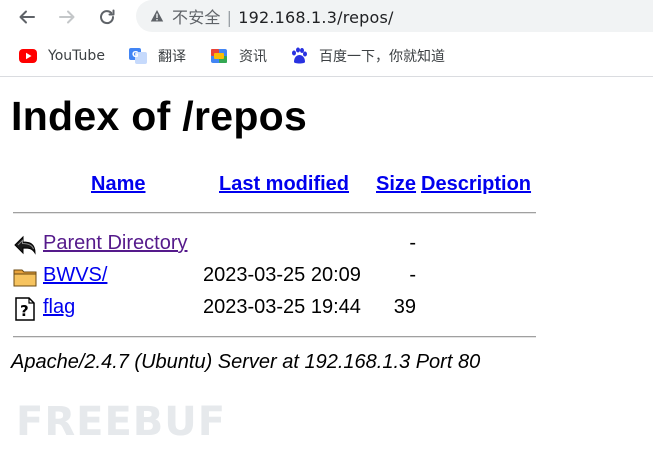 Image resolution: width=653 pixels, height=450 pixels. I want to click on column-header-description: Description, so click(476, 184).